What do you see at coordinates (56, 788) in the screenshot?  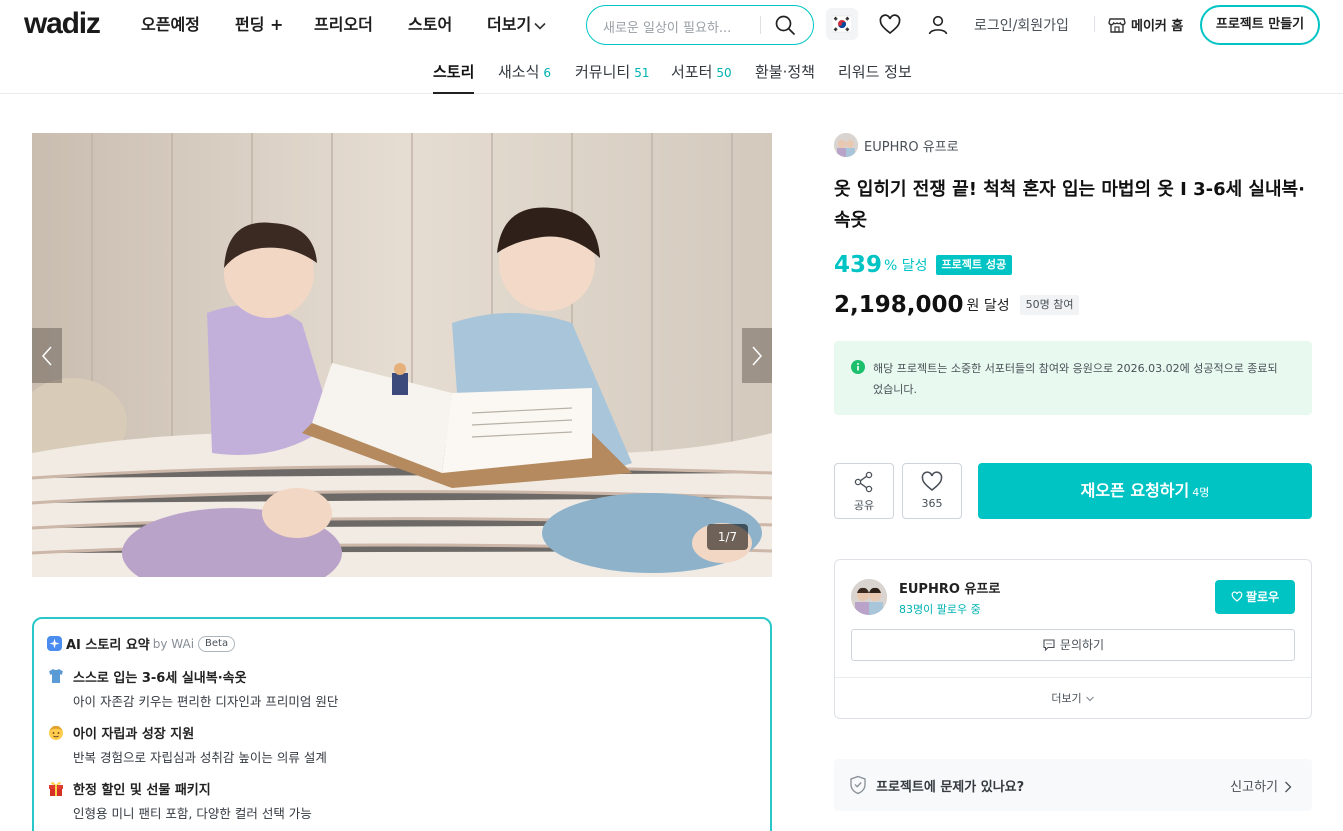 I see `gift-icon` at bounding box center [56, 788].